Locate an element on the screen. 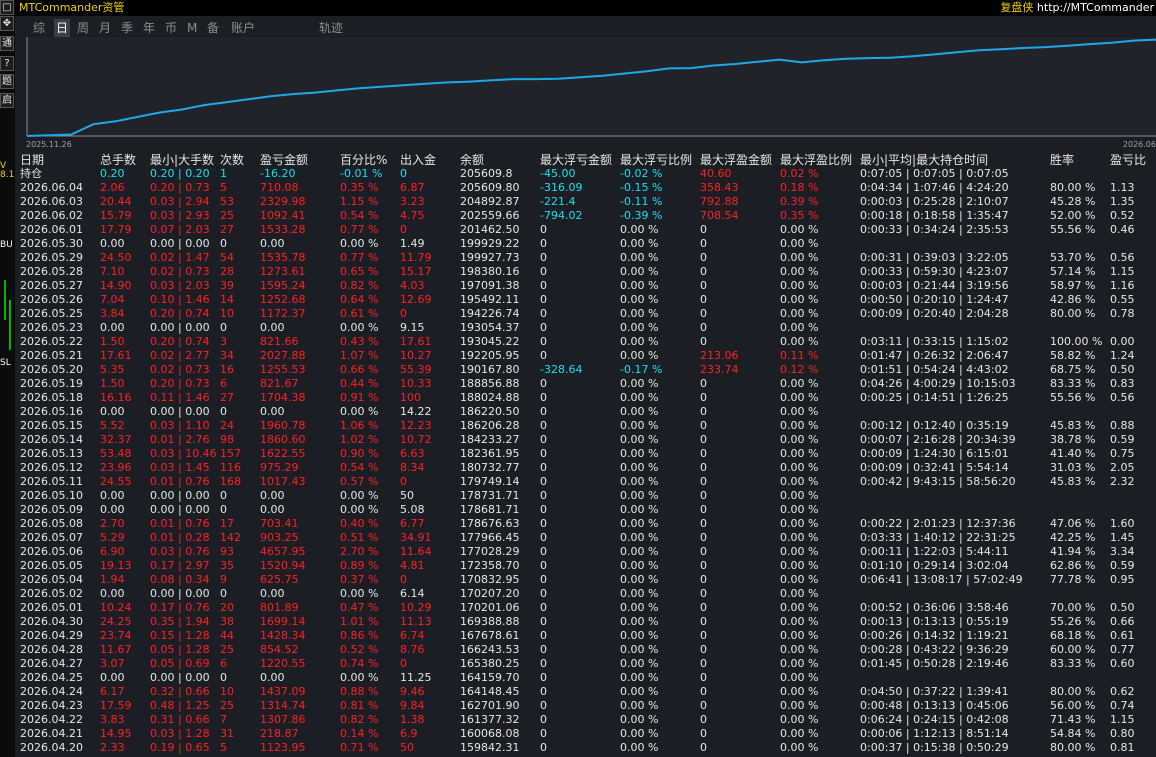 Image resolution: width=1156 pixels, height=757 pixels. cell-pct: 1.15 % is located at coordinates (359, 201).